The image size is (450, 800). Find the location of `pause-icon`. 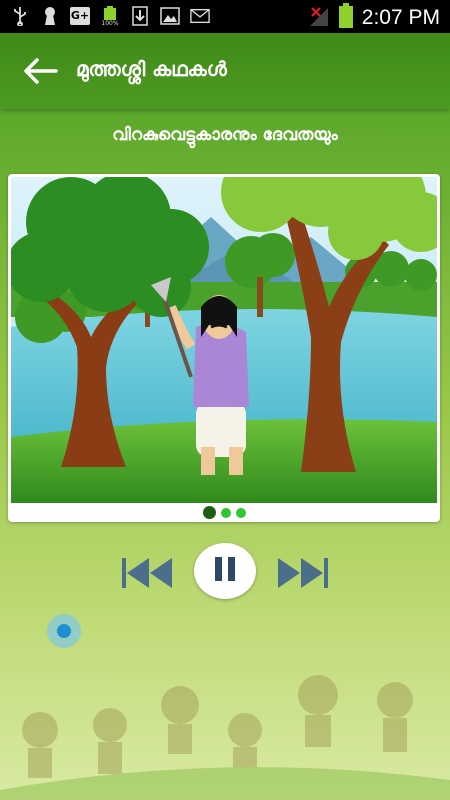

pause-icon is located at coordinates (225, 571).